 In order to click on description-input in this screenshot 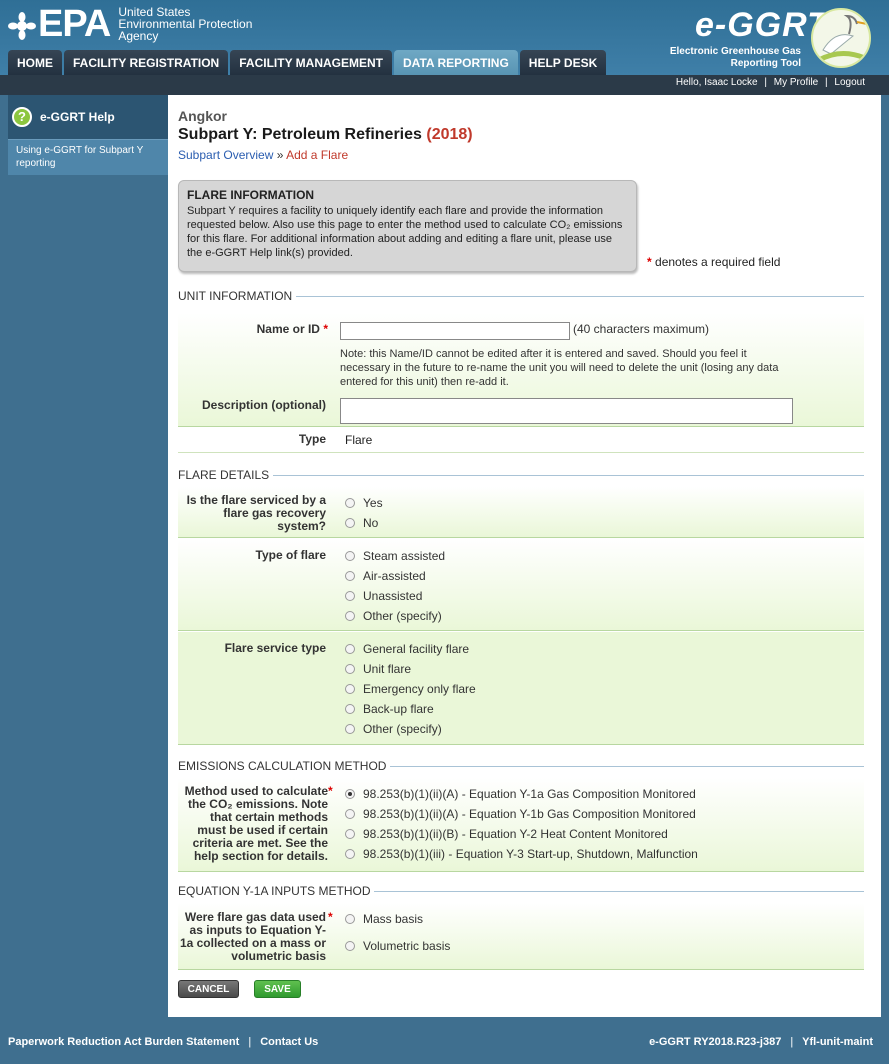, I will do `click(566, 411)`.